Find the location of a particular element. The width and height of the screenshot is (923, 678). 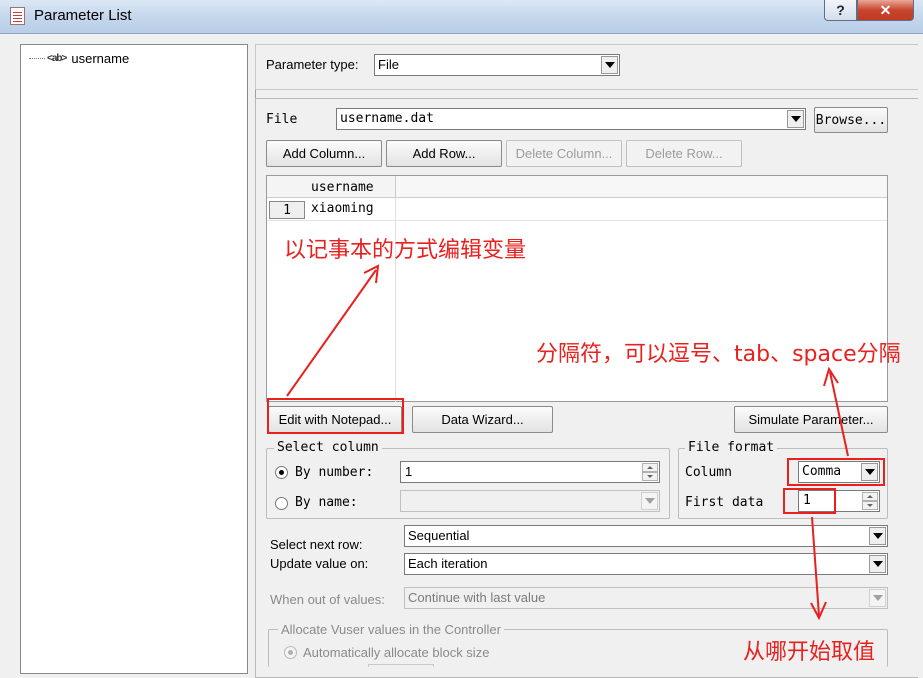

tree-item-username: <ab> username is located at coordinates (79, 58).